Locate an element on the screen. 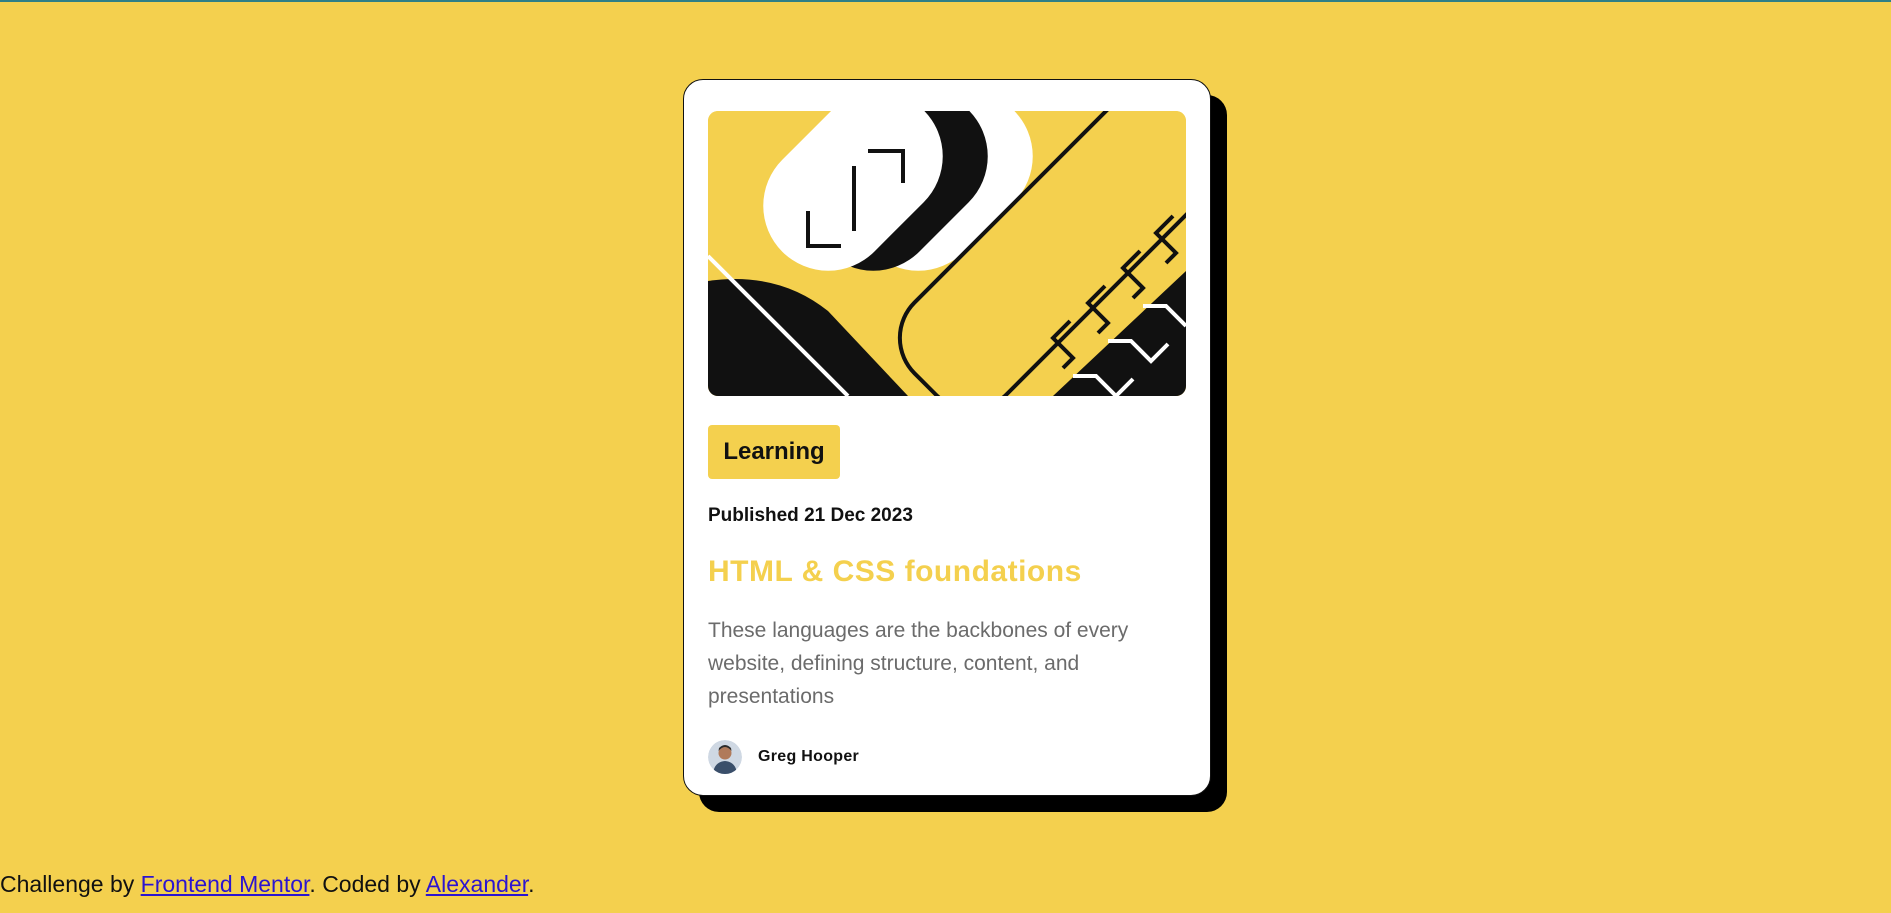 The width and height of the screenshot is (1891, 913). attribution-prefix: Challenge by is located at coordinates (70, 884).